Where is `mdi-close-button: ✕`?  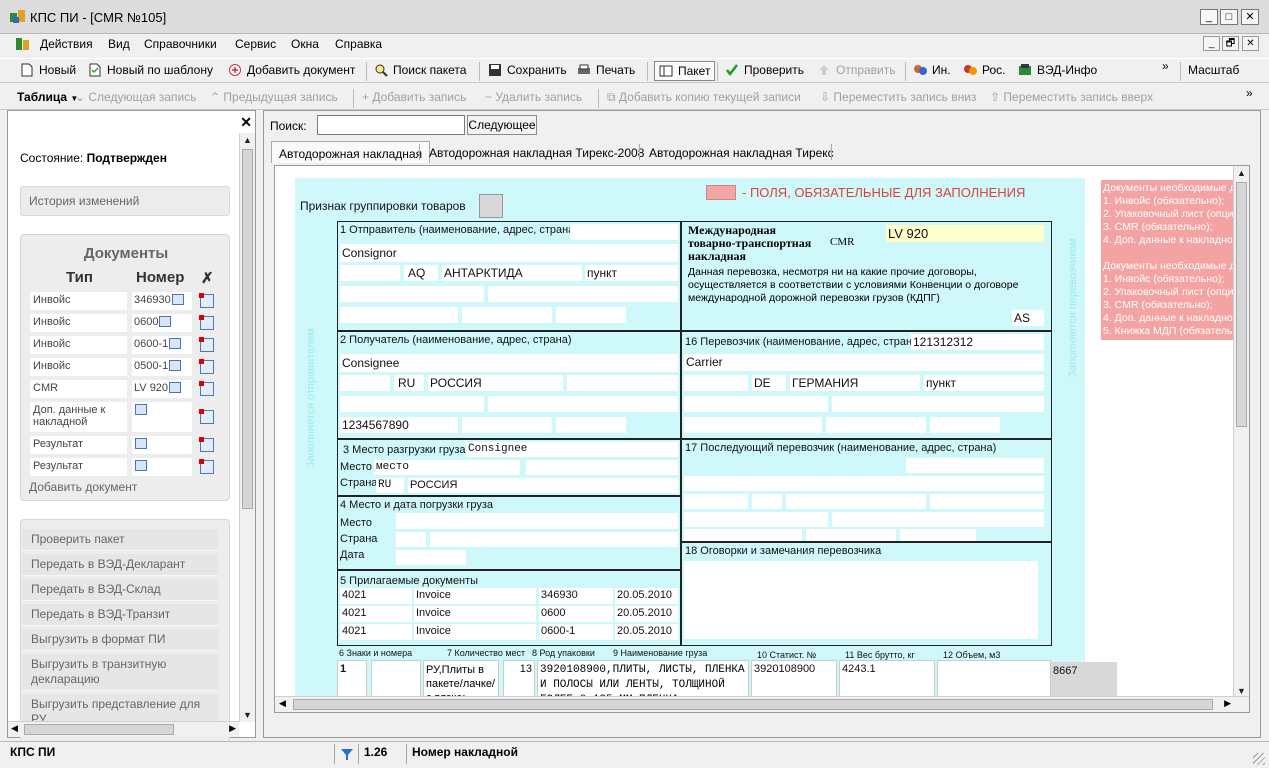
mdi-close-button: ✕ is located at coordinates (1250, 43).